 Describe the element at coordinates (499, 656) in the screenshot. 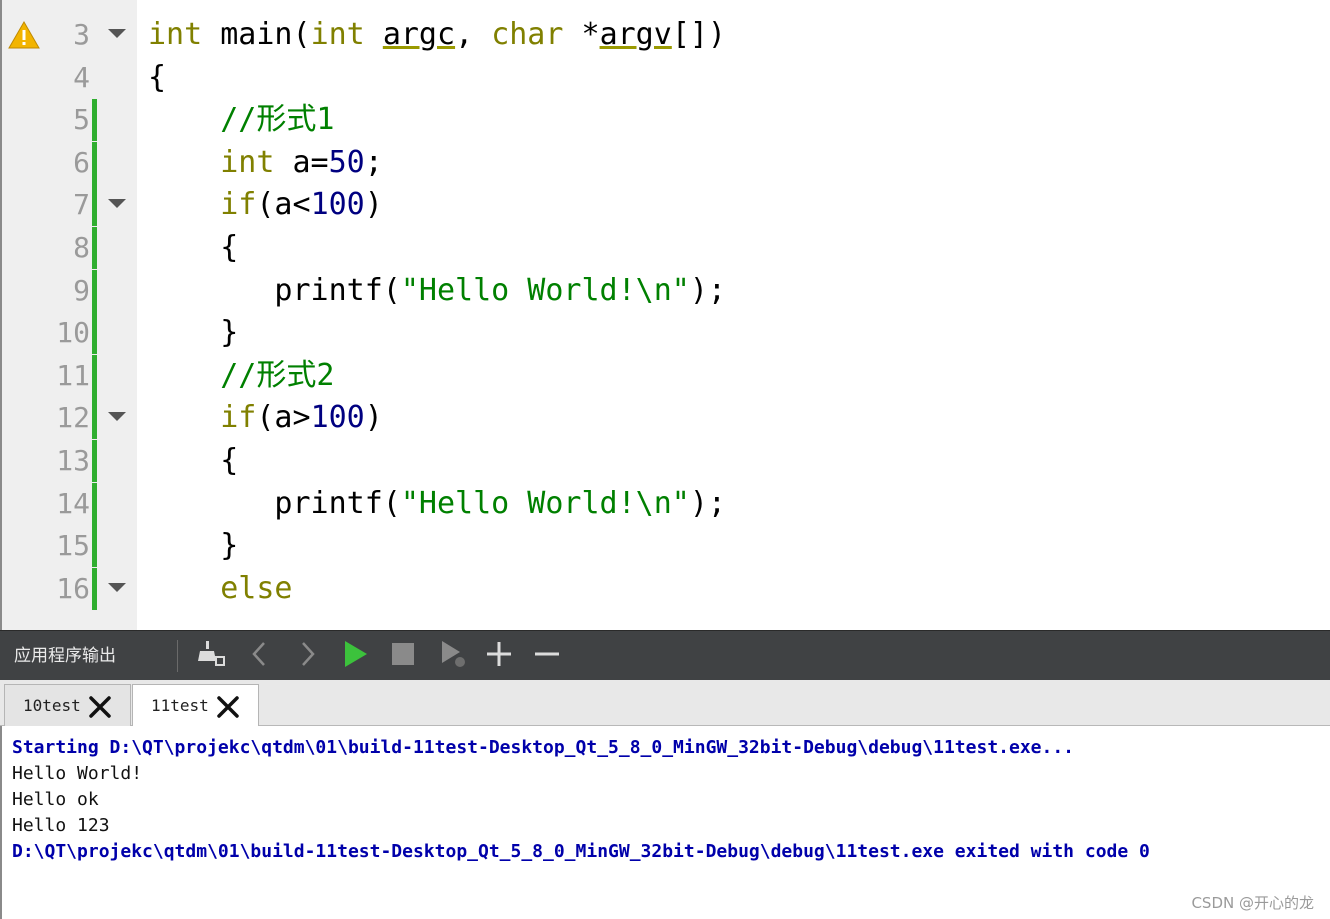

I see `zoom-in-button` at that location.